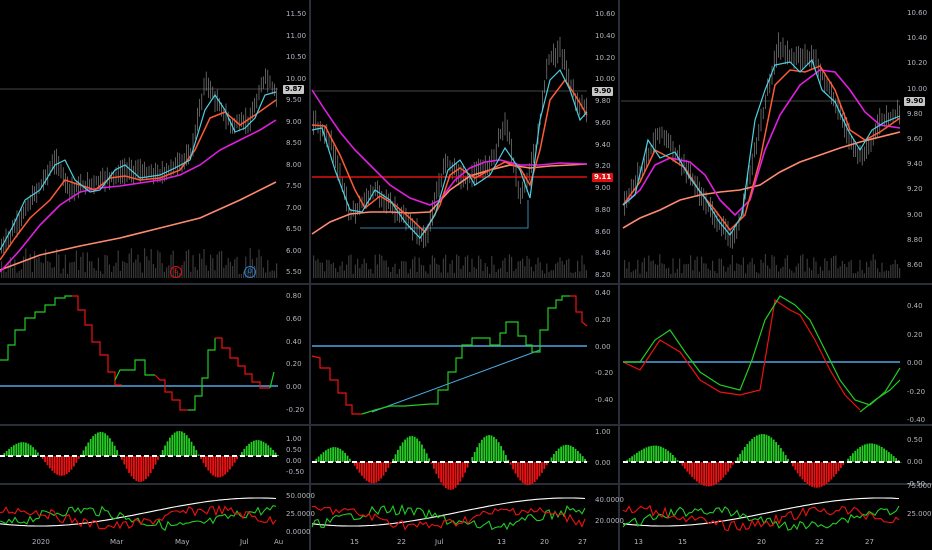 Image resolution: width=932 pixels, height=550 pixels. I want to click on time-label: 20, so click(761, 542).